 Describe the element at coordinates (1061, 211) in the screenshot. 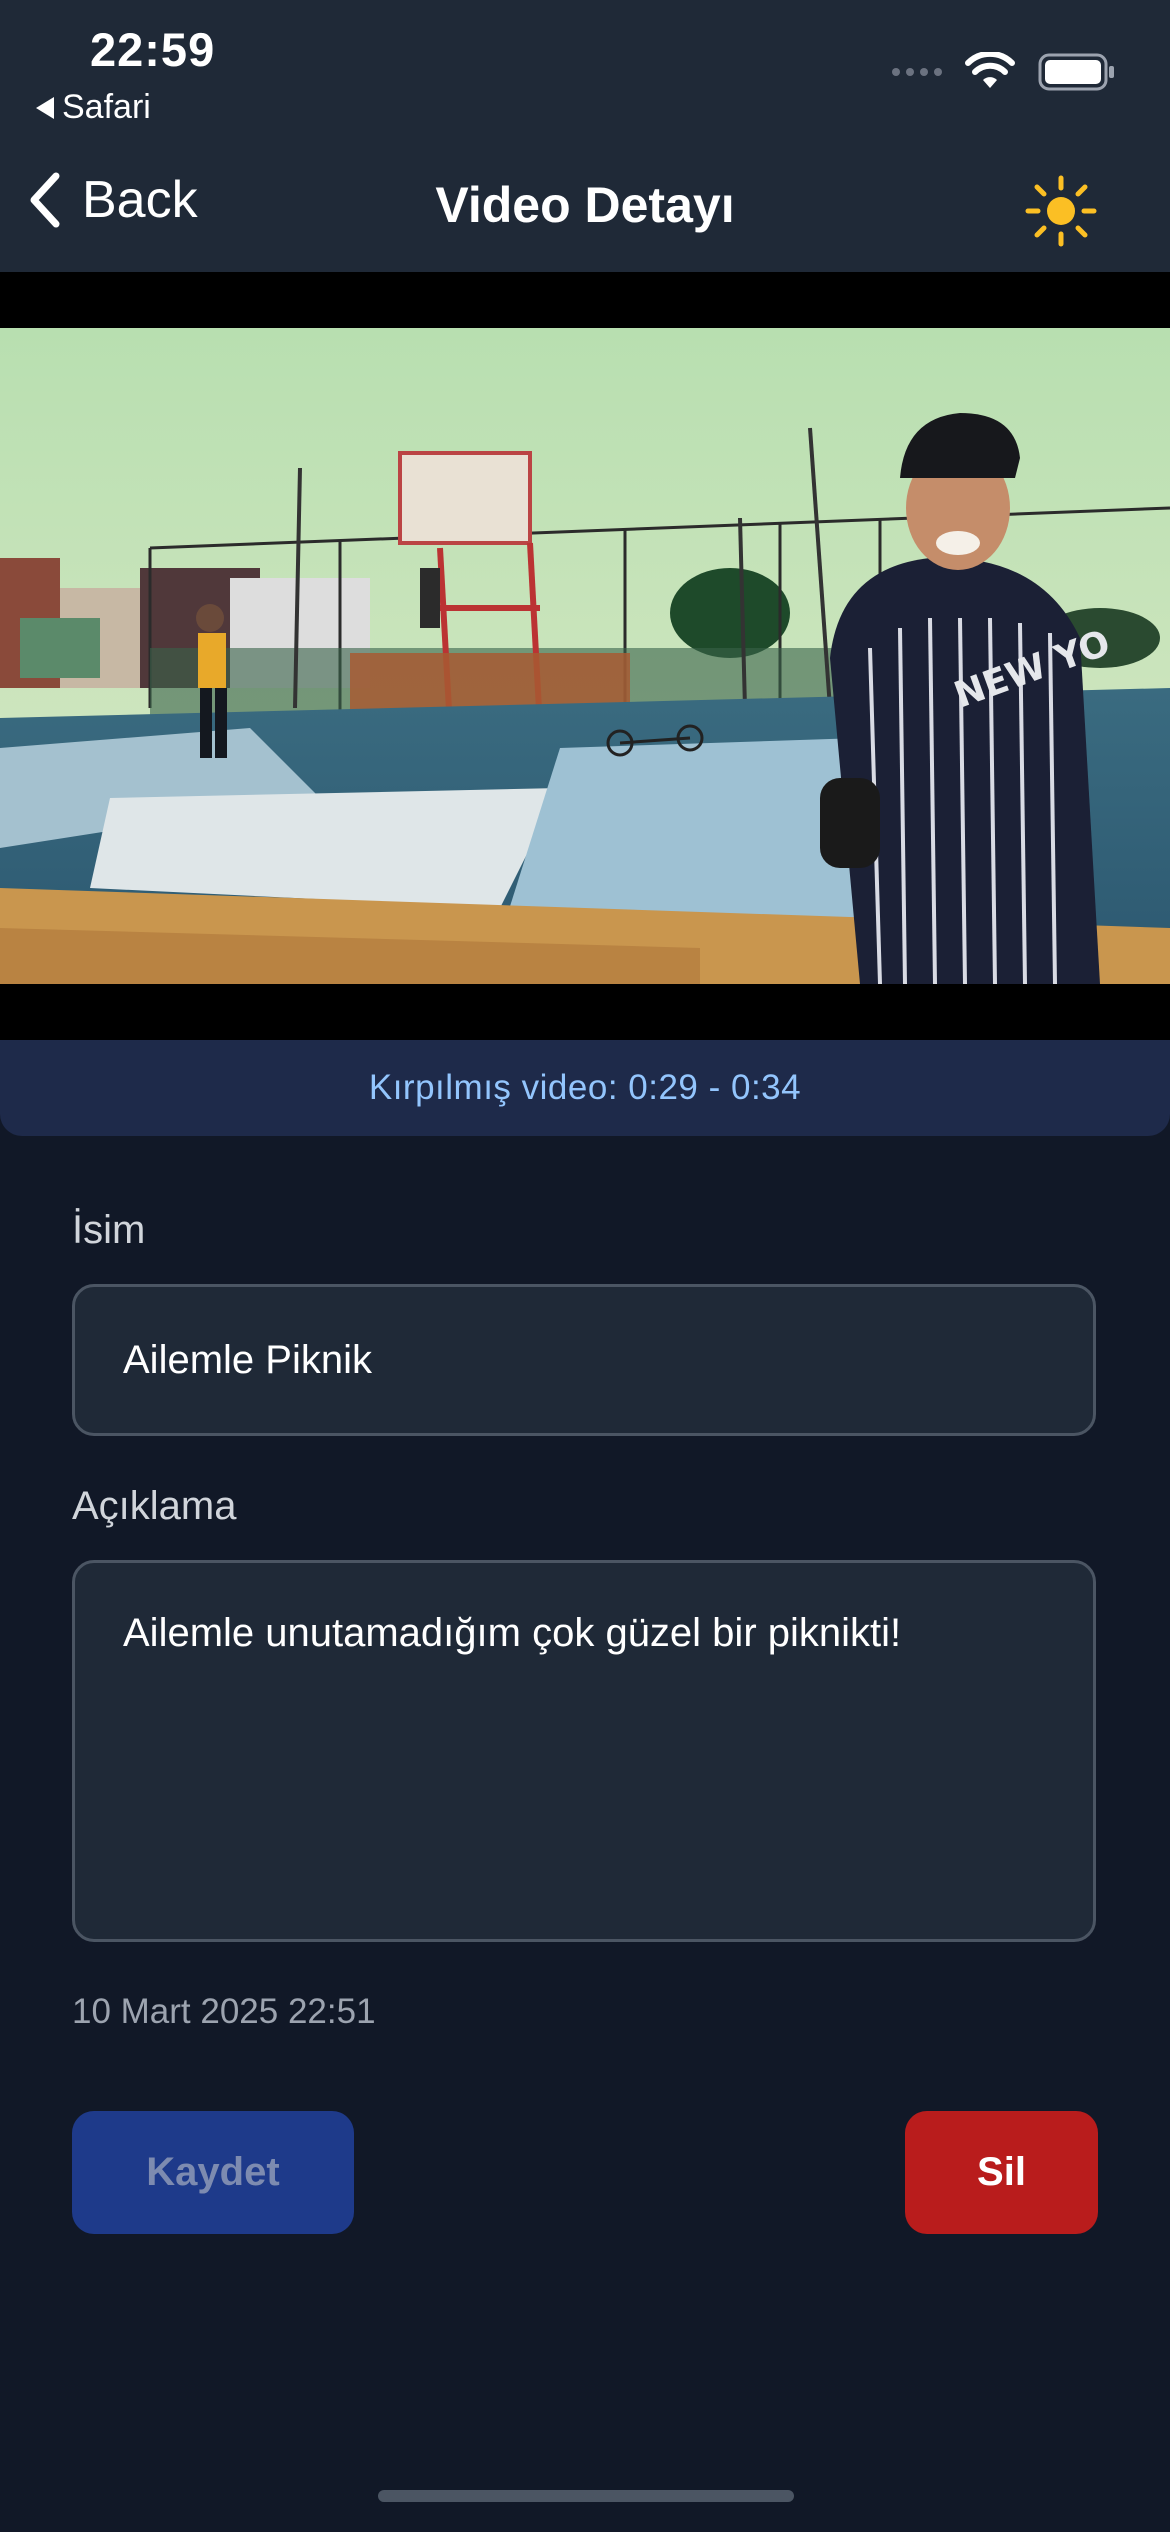

I see `sun-icon` at that location.